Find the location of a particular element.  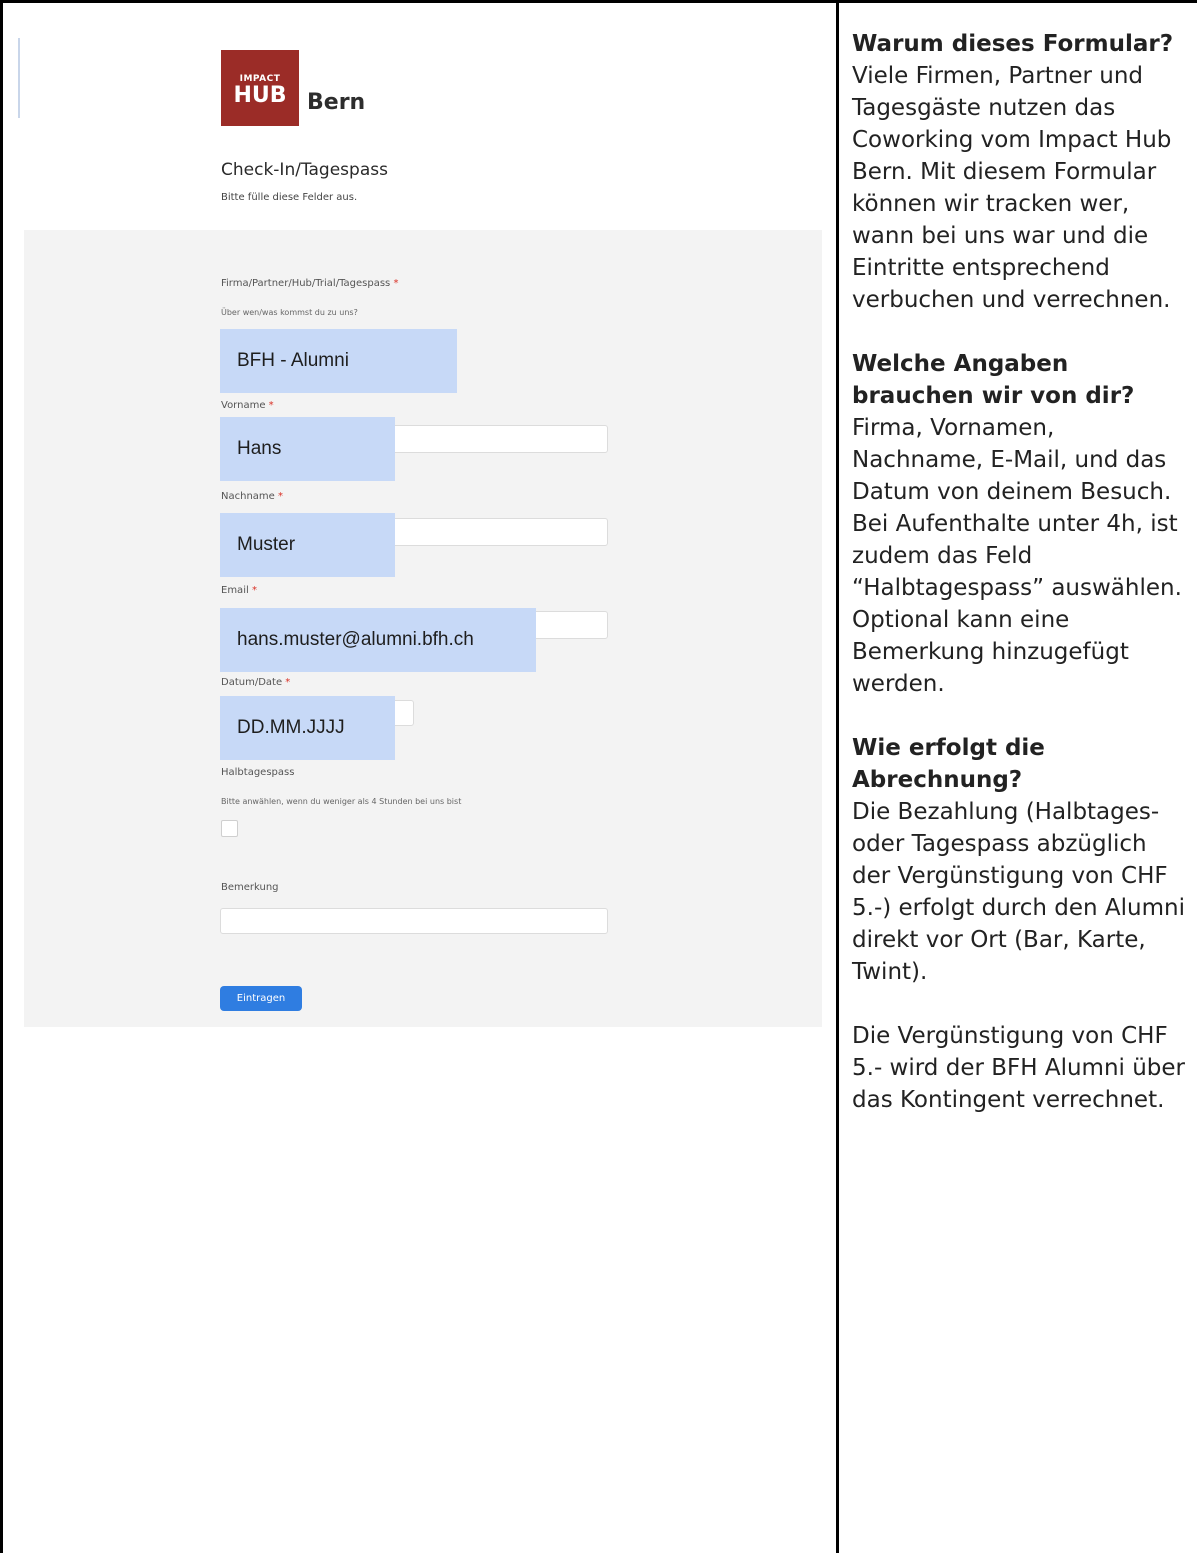

eintragen-button: Eintragen is located at coordinates (261, 998).